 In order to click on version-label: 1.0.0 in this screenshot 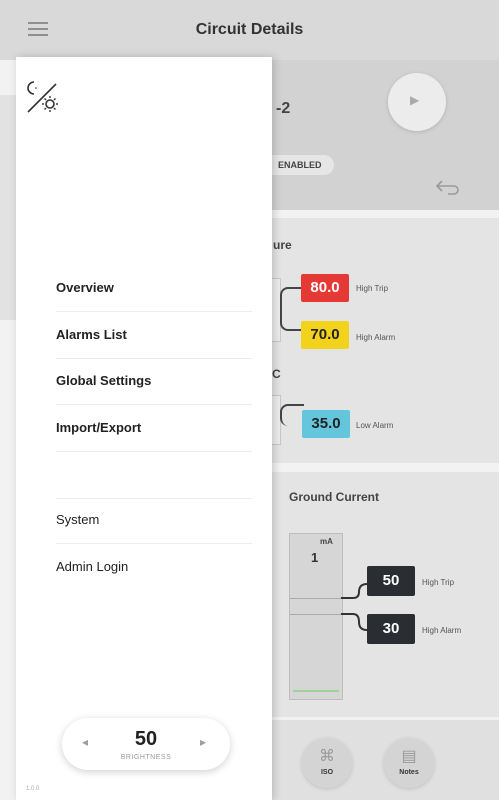, I will do `click(33, 789)`.